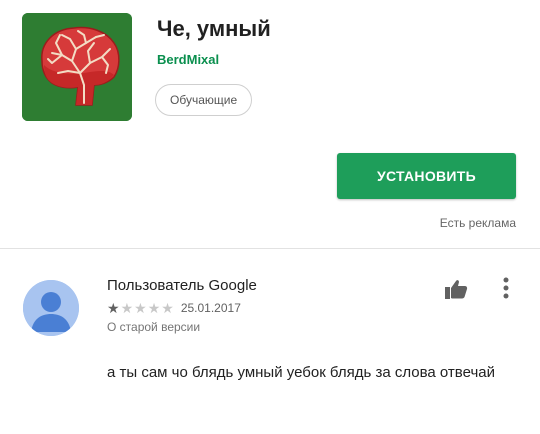 The width and height of the screenshot is (540, 434). Describe the element at coordinates (188, 59) in the screenshot. I see `developer-link: BerdMixal` at that location.